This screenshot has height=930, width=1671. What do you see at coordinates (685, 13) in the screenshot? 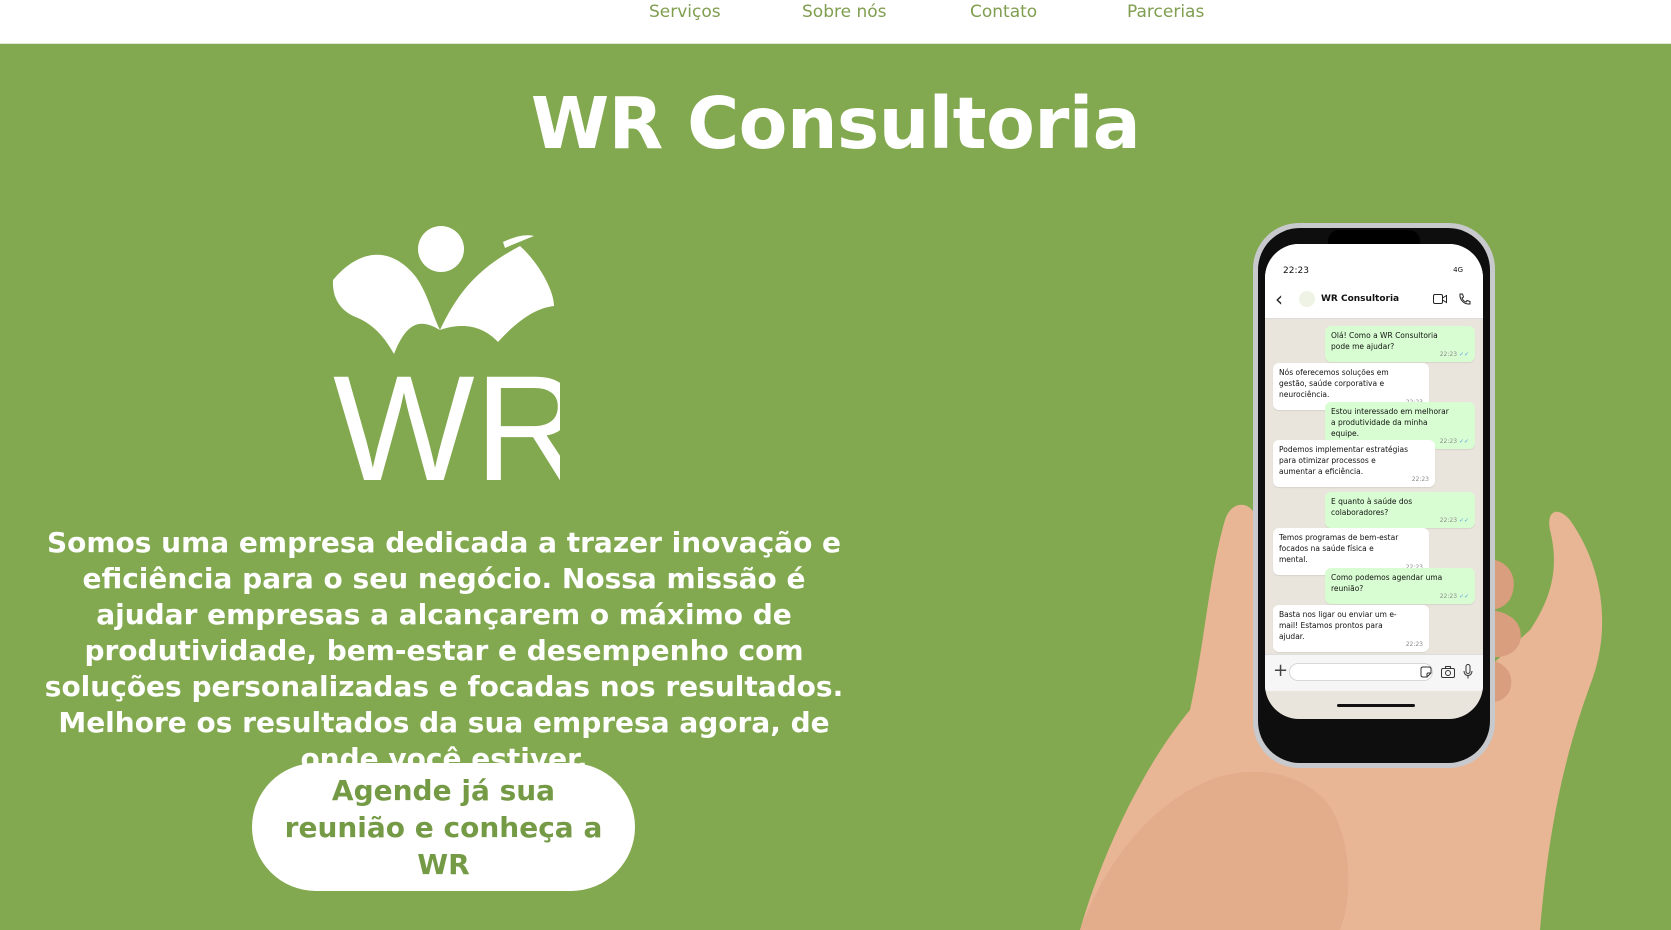
I see `nav-link-servicos: Serviços` at bounding box center [685, 13].